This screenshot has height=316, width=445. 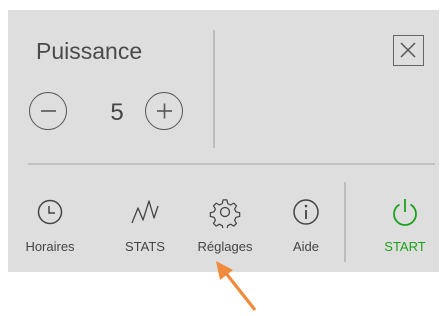 What do you see at coordinates (145, 229) in the screenshot?
I see `nav-item-stats: STATS` at bounding box center [145, 229].